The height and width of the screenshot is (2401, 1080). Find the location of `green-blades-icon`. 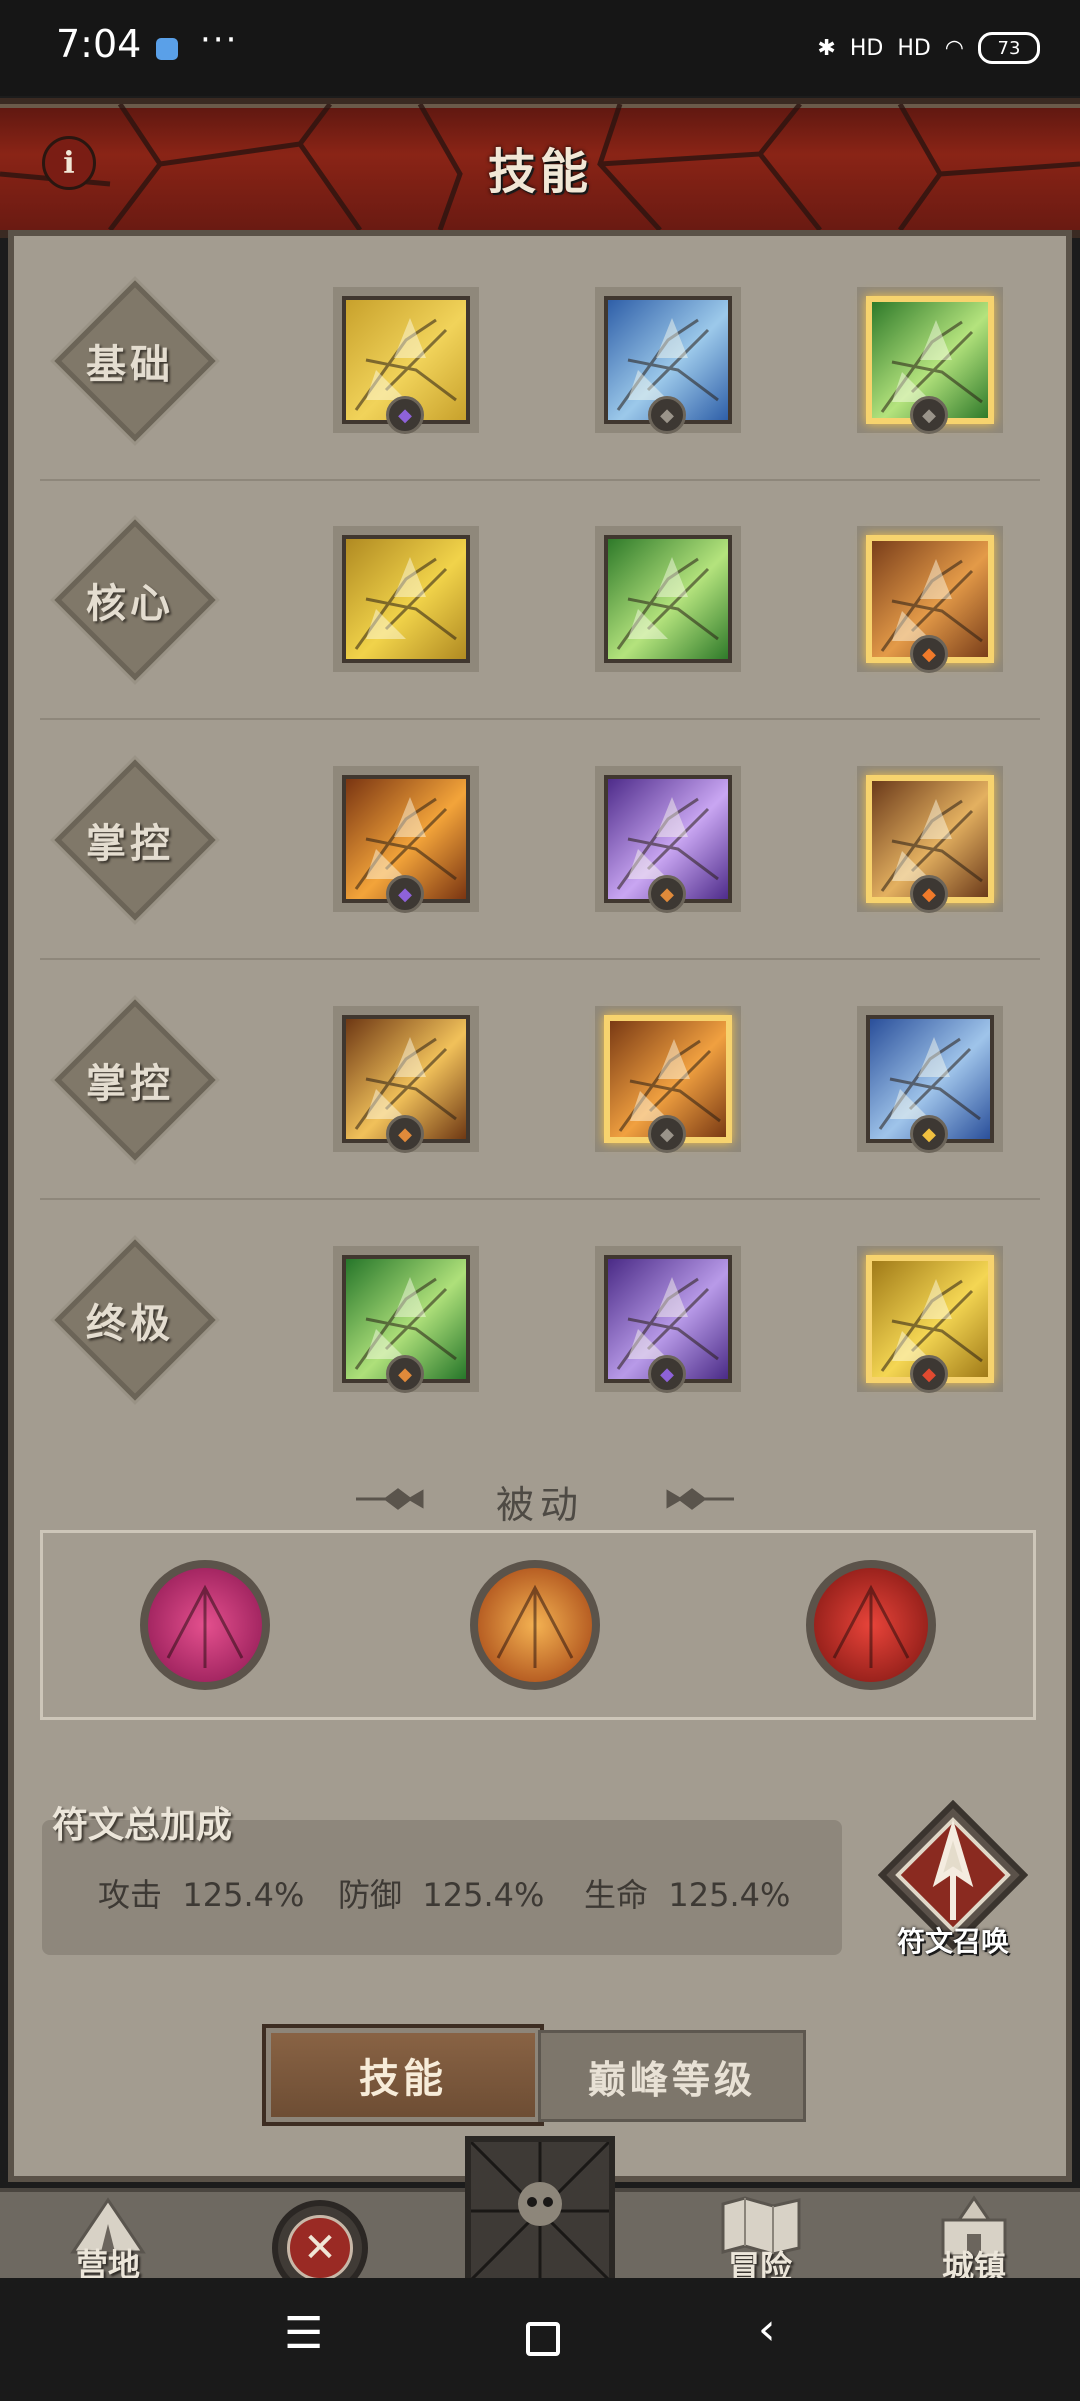

green-blades-icon is located at coordinates (667, 603).